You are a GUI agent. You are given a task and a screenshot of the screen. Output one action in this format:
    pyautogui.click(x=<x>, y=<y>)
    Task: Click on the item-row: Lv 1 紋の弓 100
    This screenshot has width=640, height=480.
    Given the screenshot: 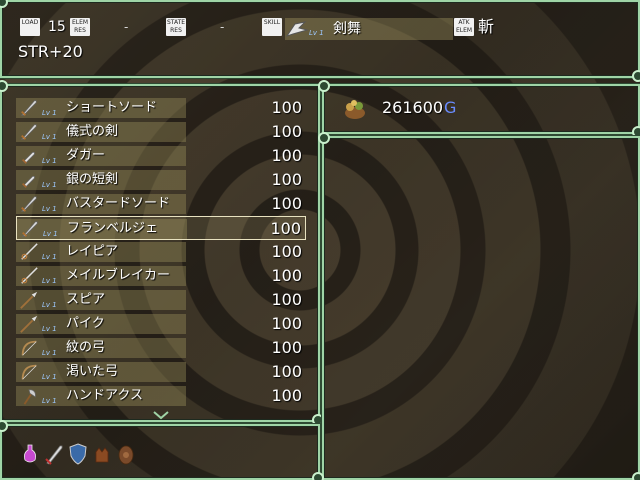 What is the action you would take?
    pyautogui.click(x=161, y=348)
    